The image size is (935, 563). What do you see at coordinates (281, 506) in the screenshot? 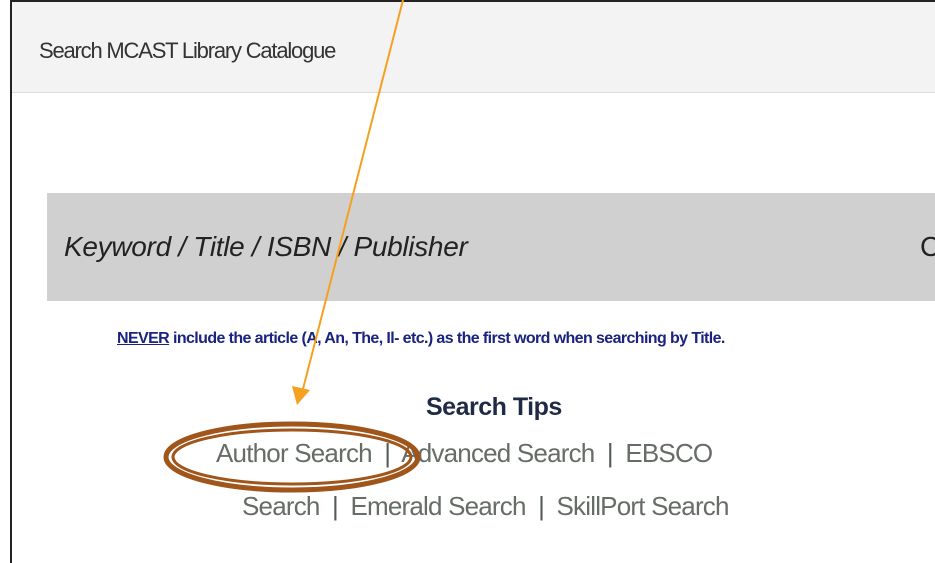
I see `ebsco-search-link-continued: Search` at bounding box center [281, 506].